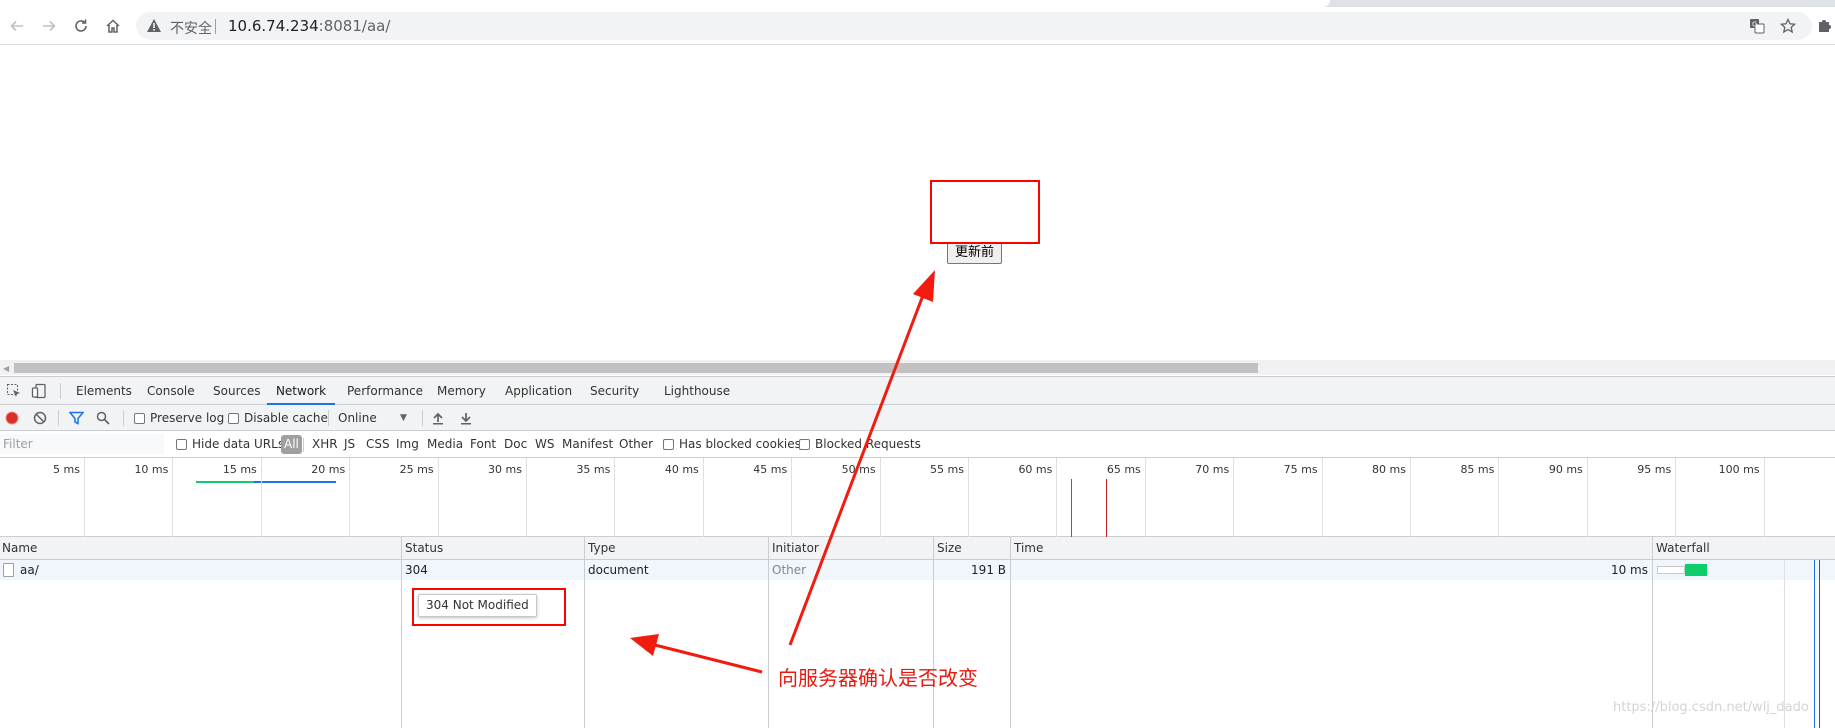 This screenshot has width=1835, height=728. What do you see at coordinates (6, 368) in the screenshot?
I see `scroll-left-icon: ◀` at bounding box center [6, 368].